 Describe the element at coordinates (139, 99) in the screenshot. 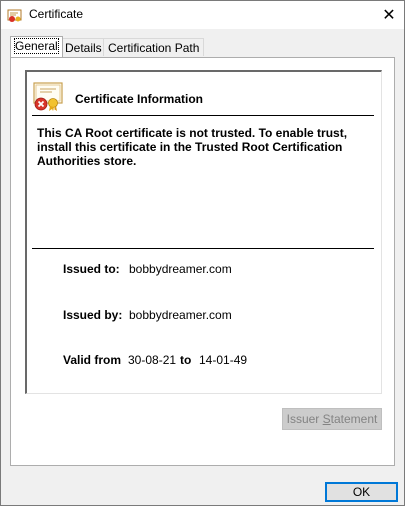

I see `certificate-info-heading: Certificate Information` at that location.